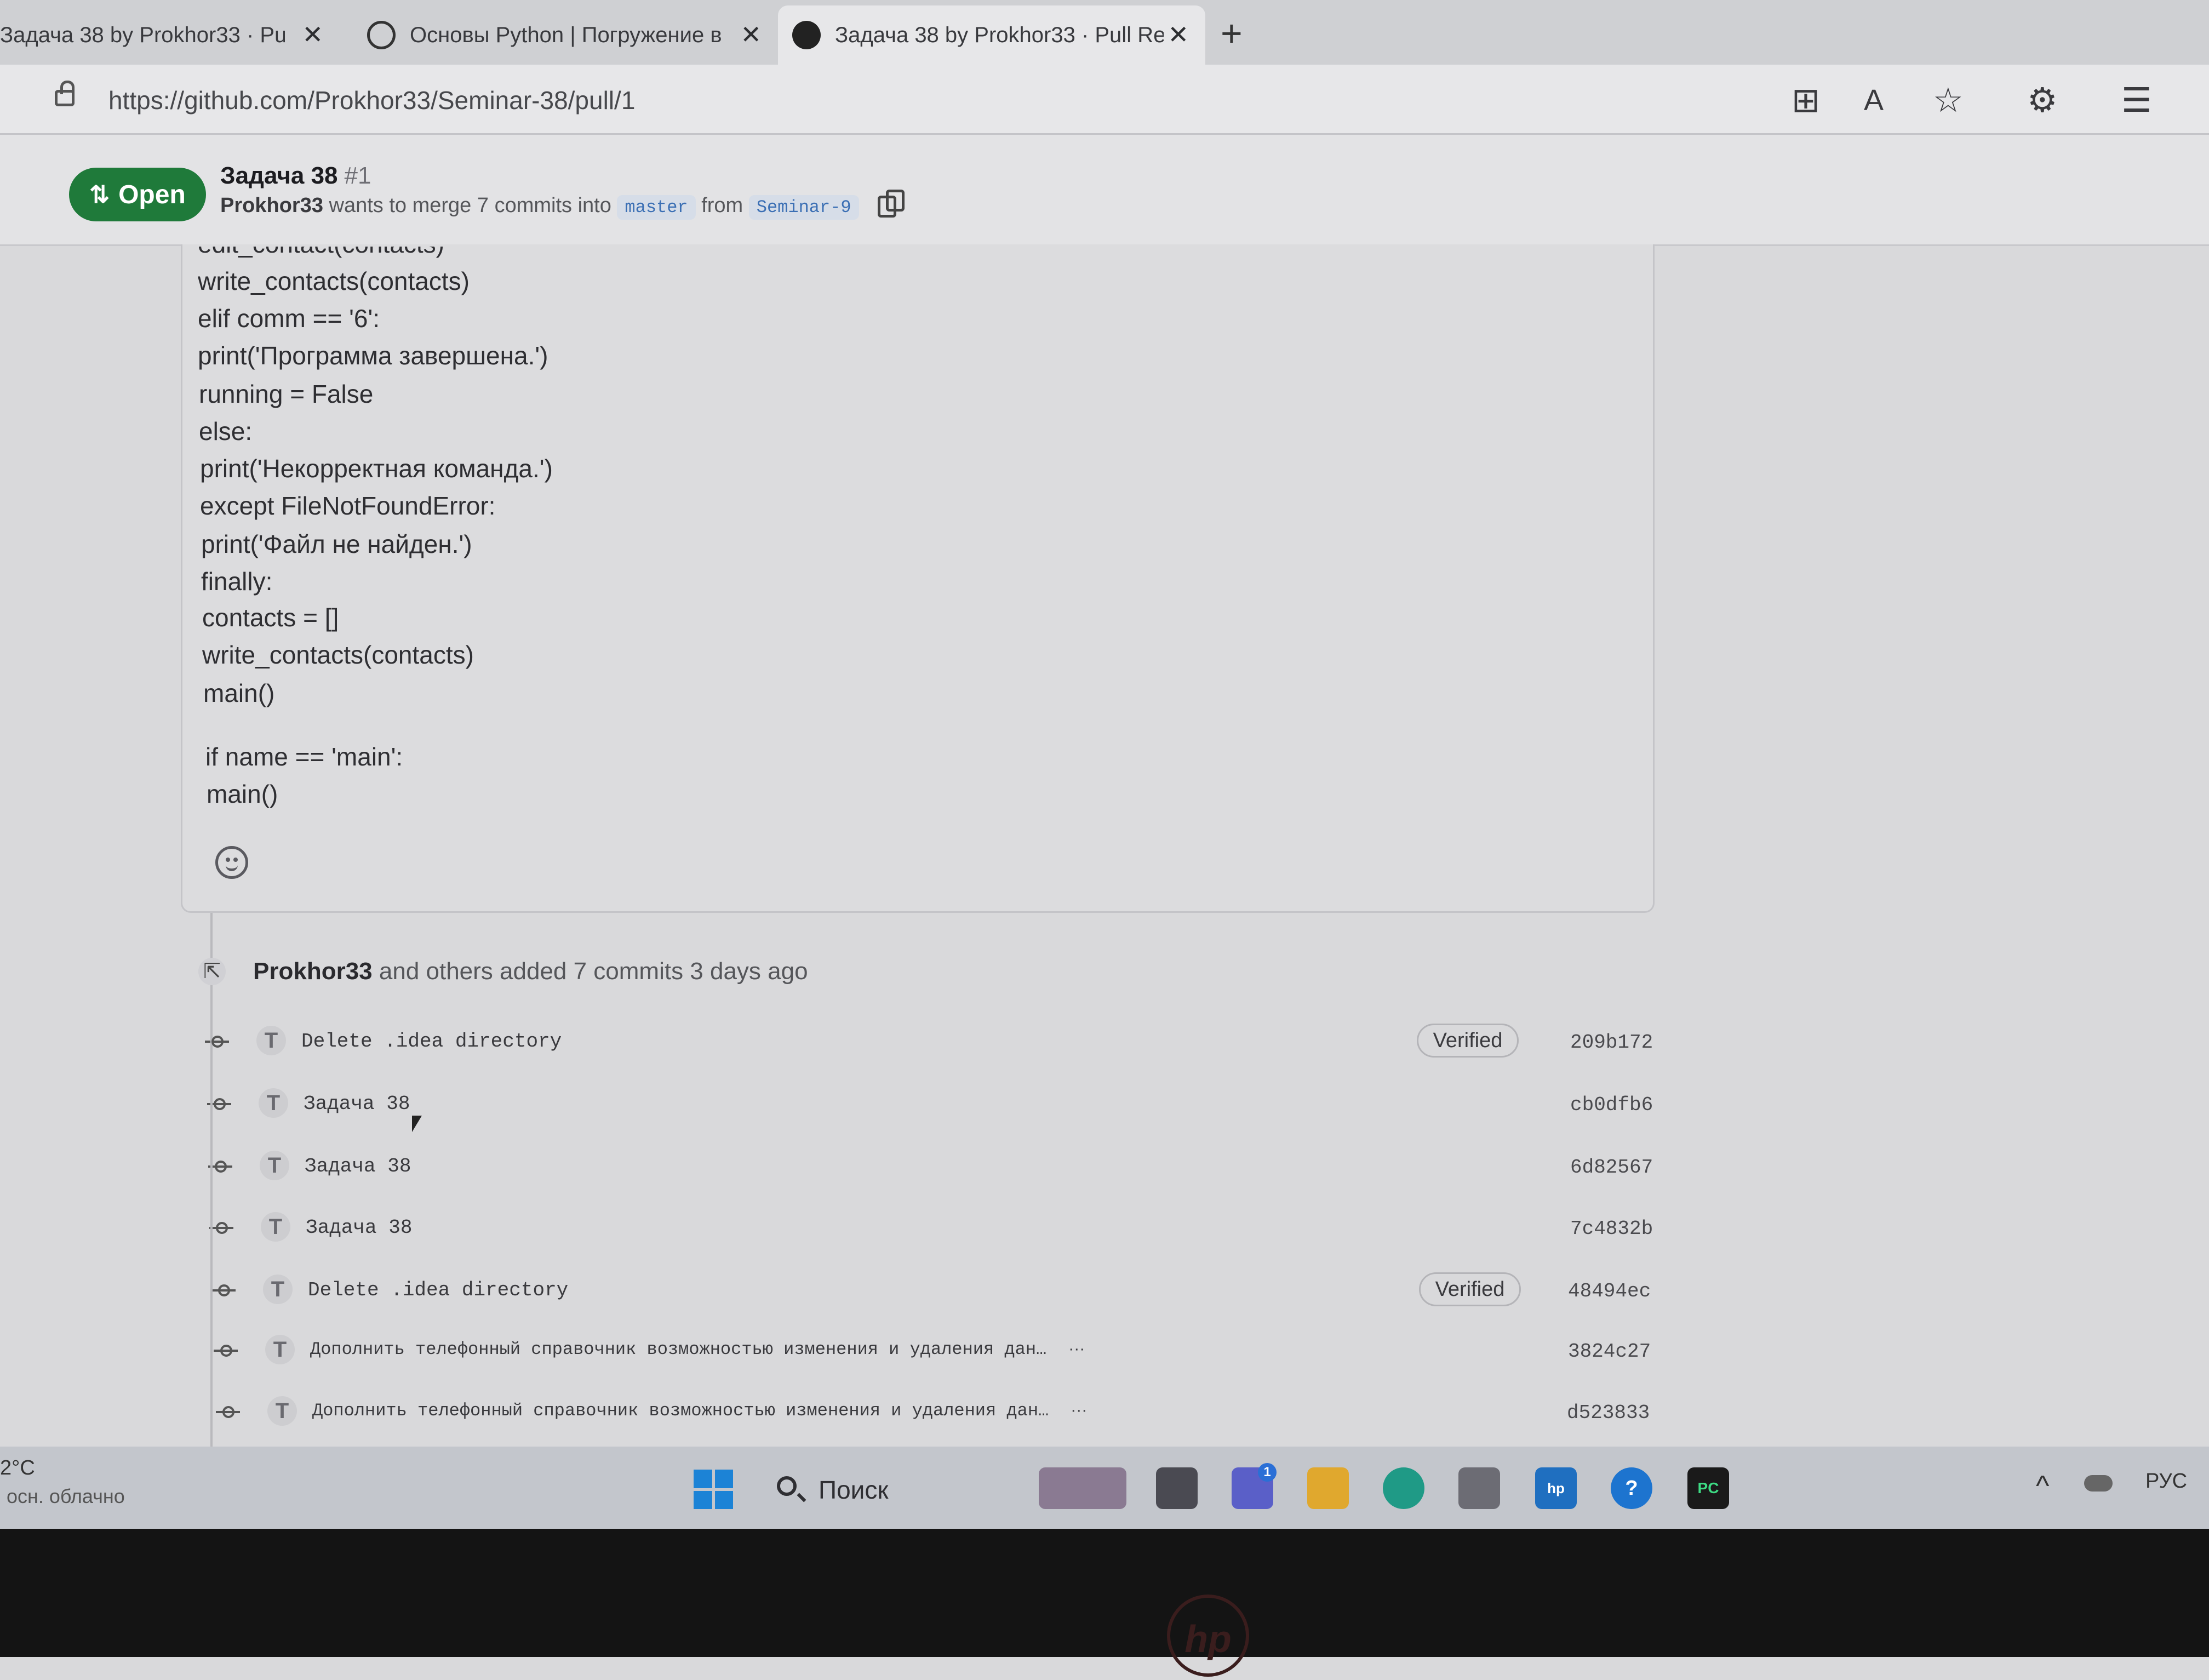 The height and width of the screenshot is (1680, 2209). Describe the element at coordinates (417, 1124) in the screenshot. I see `mouse-cursor` at that location.